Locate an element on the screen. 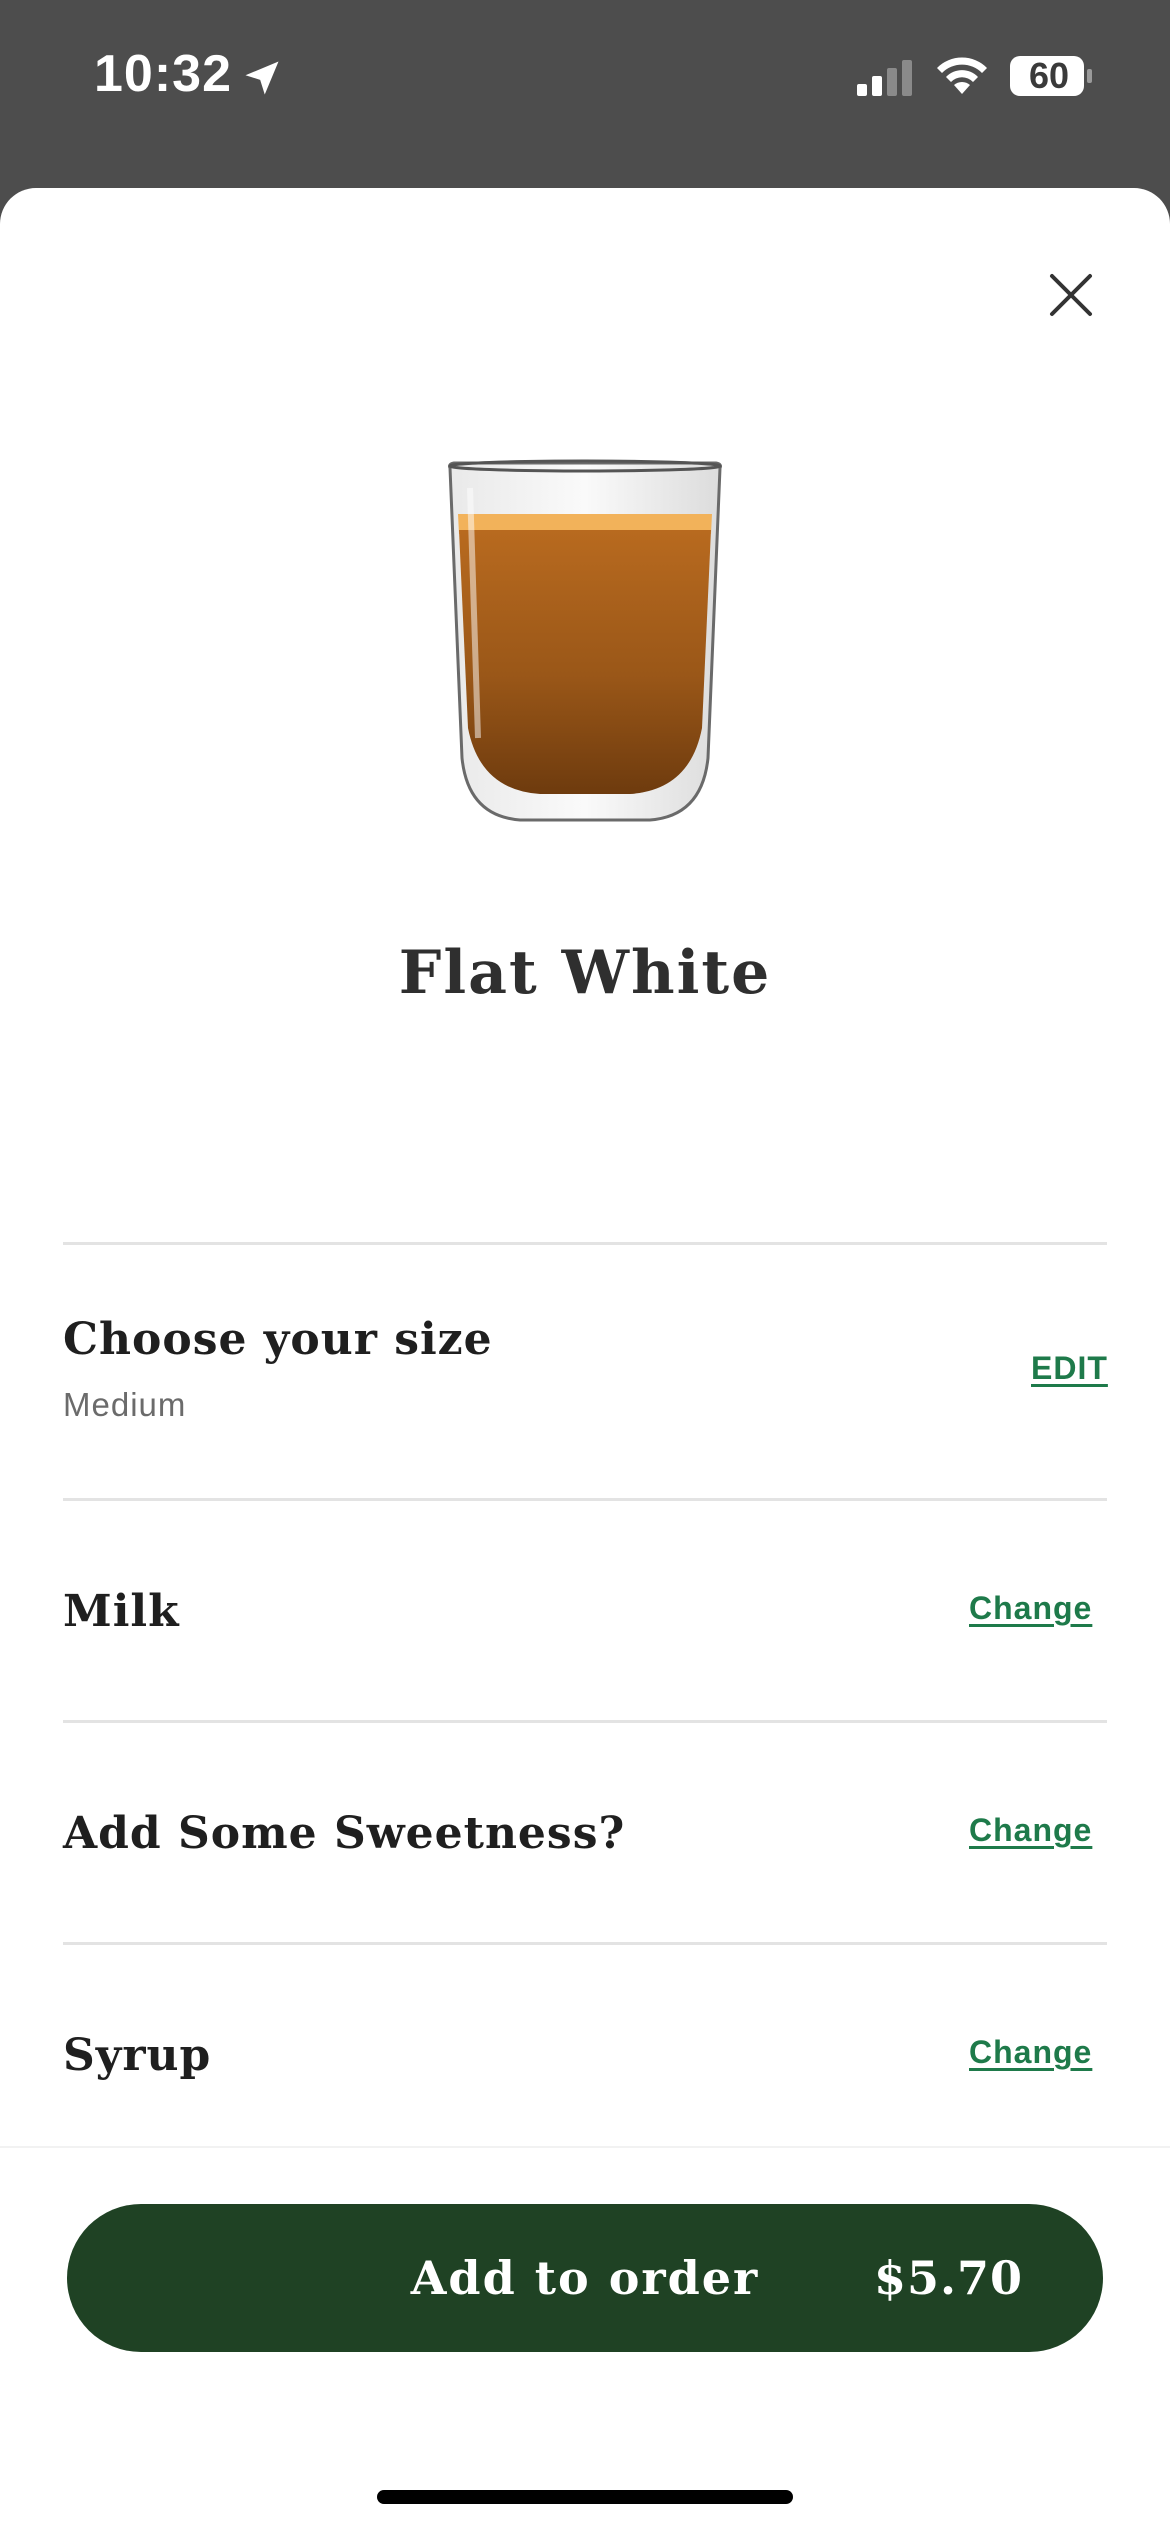 The width and height of the screenshot is (1170, 2532). location-arrow-icon is located at coordinates (262, 78).